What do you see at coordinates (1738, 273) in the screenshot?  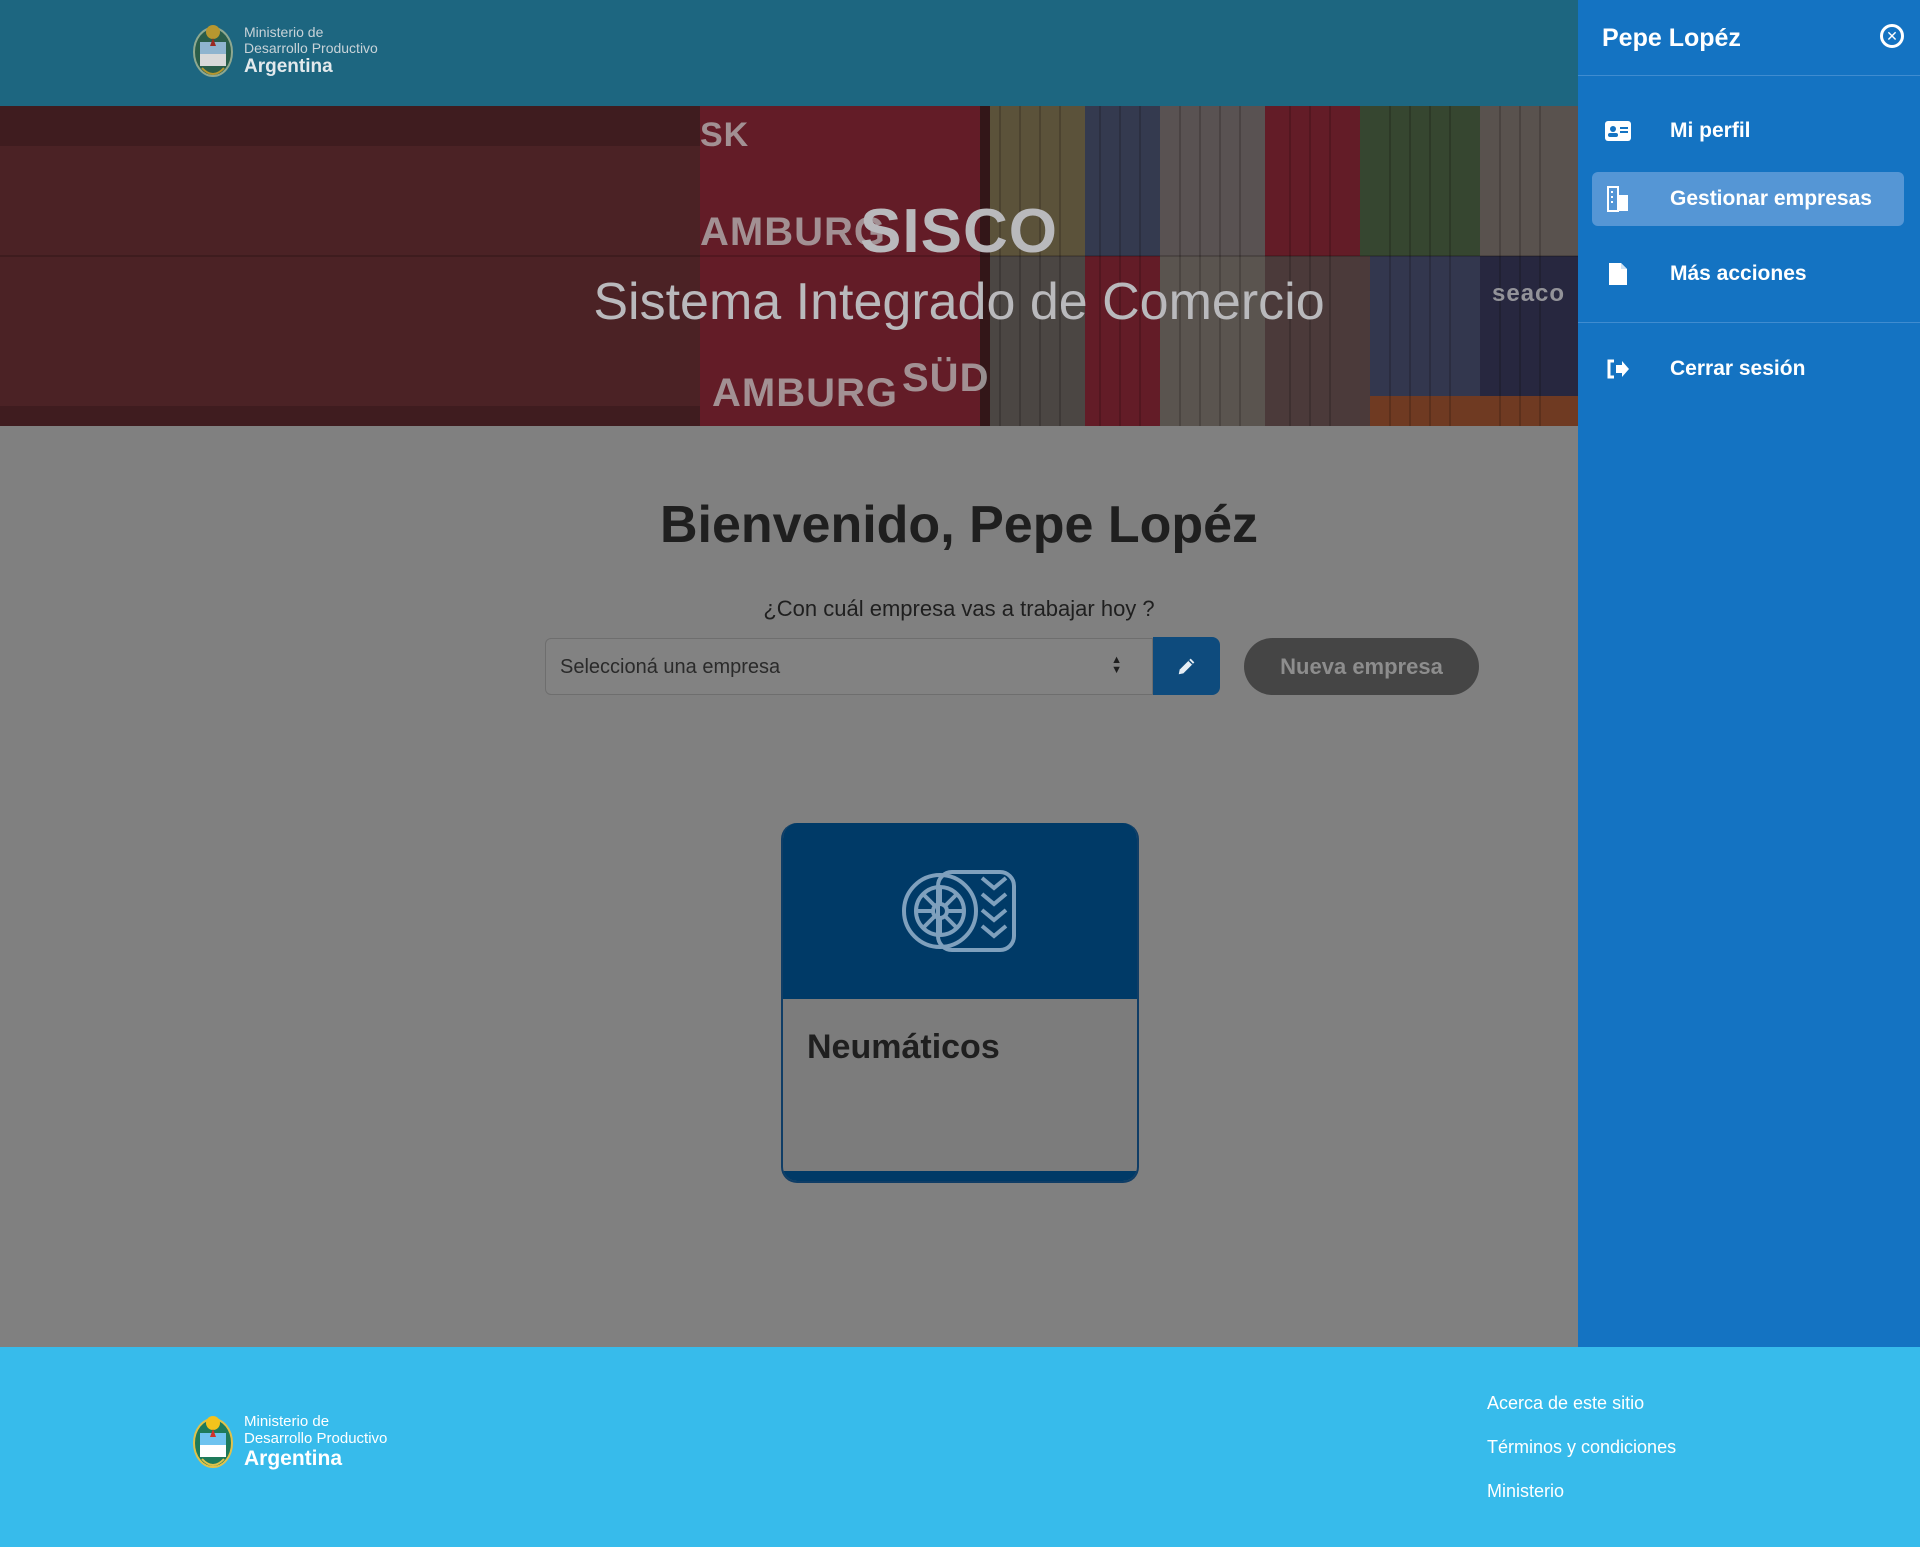 I see `sidebar-item-label: Más acciones` at bounding box center [1738, 273].